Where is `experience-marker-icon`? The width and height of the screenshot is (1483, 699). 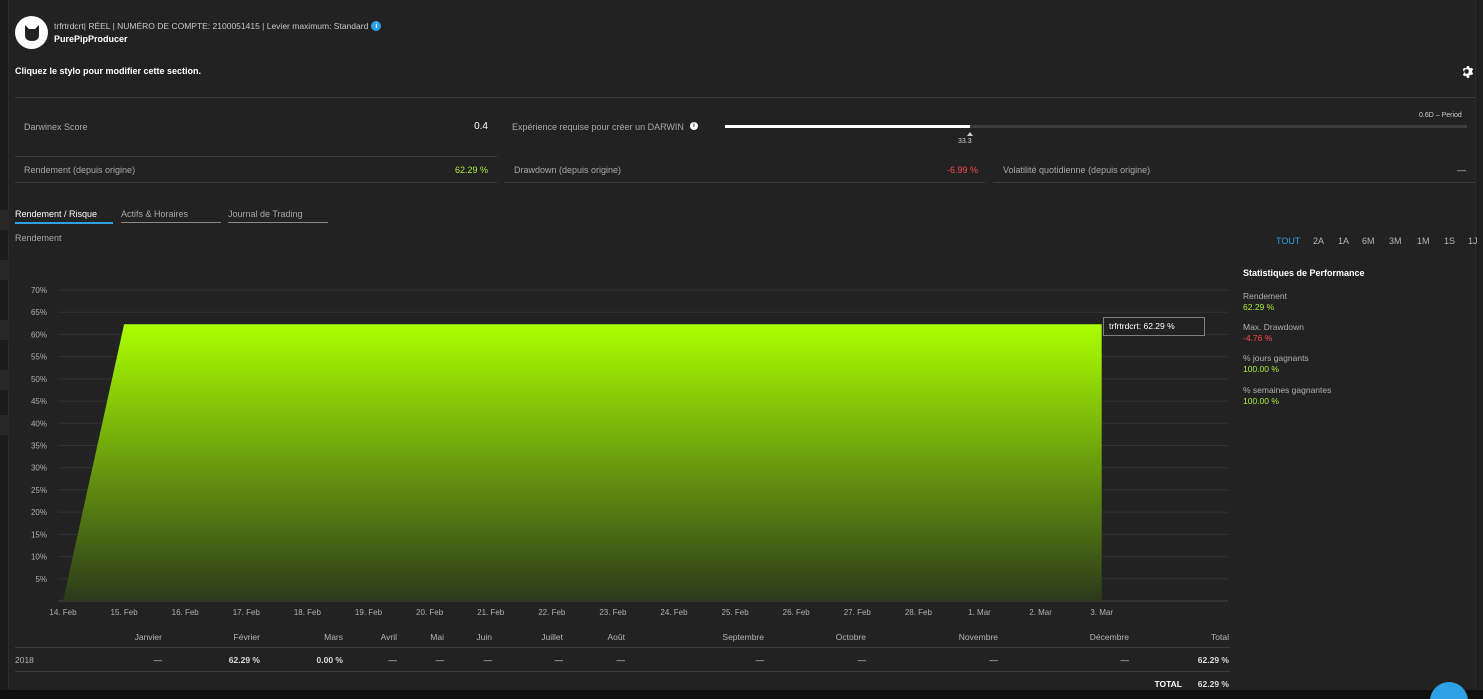
experience-marker-icon is located at coordinates (970, 134).